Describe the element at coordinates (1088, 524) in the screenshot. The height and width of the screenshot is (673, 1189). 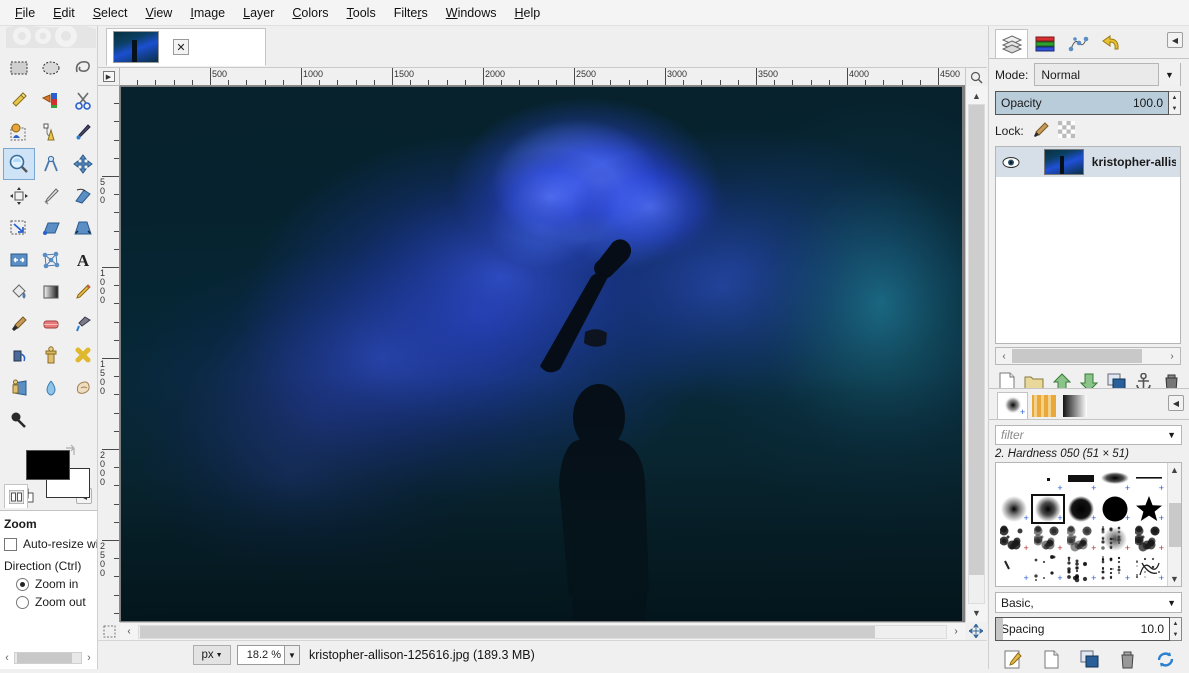
I see `brush-grid: + + + + + + + + + + + + + + + + + + + ▲ ▼` at that location.